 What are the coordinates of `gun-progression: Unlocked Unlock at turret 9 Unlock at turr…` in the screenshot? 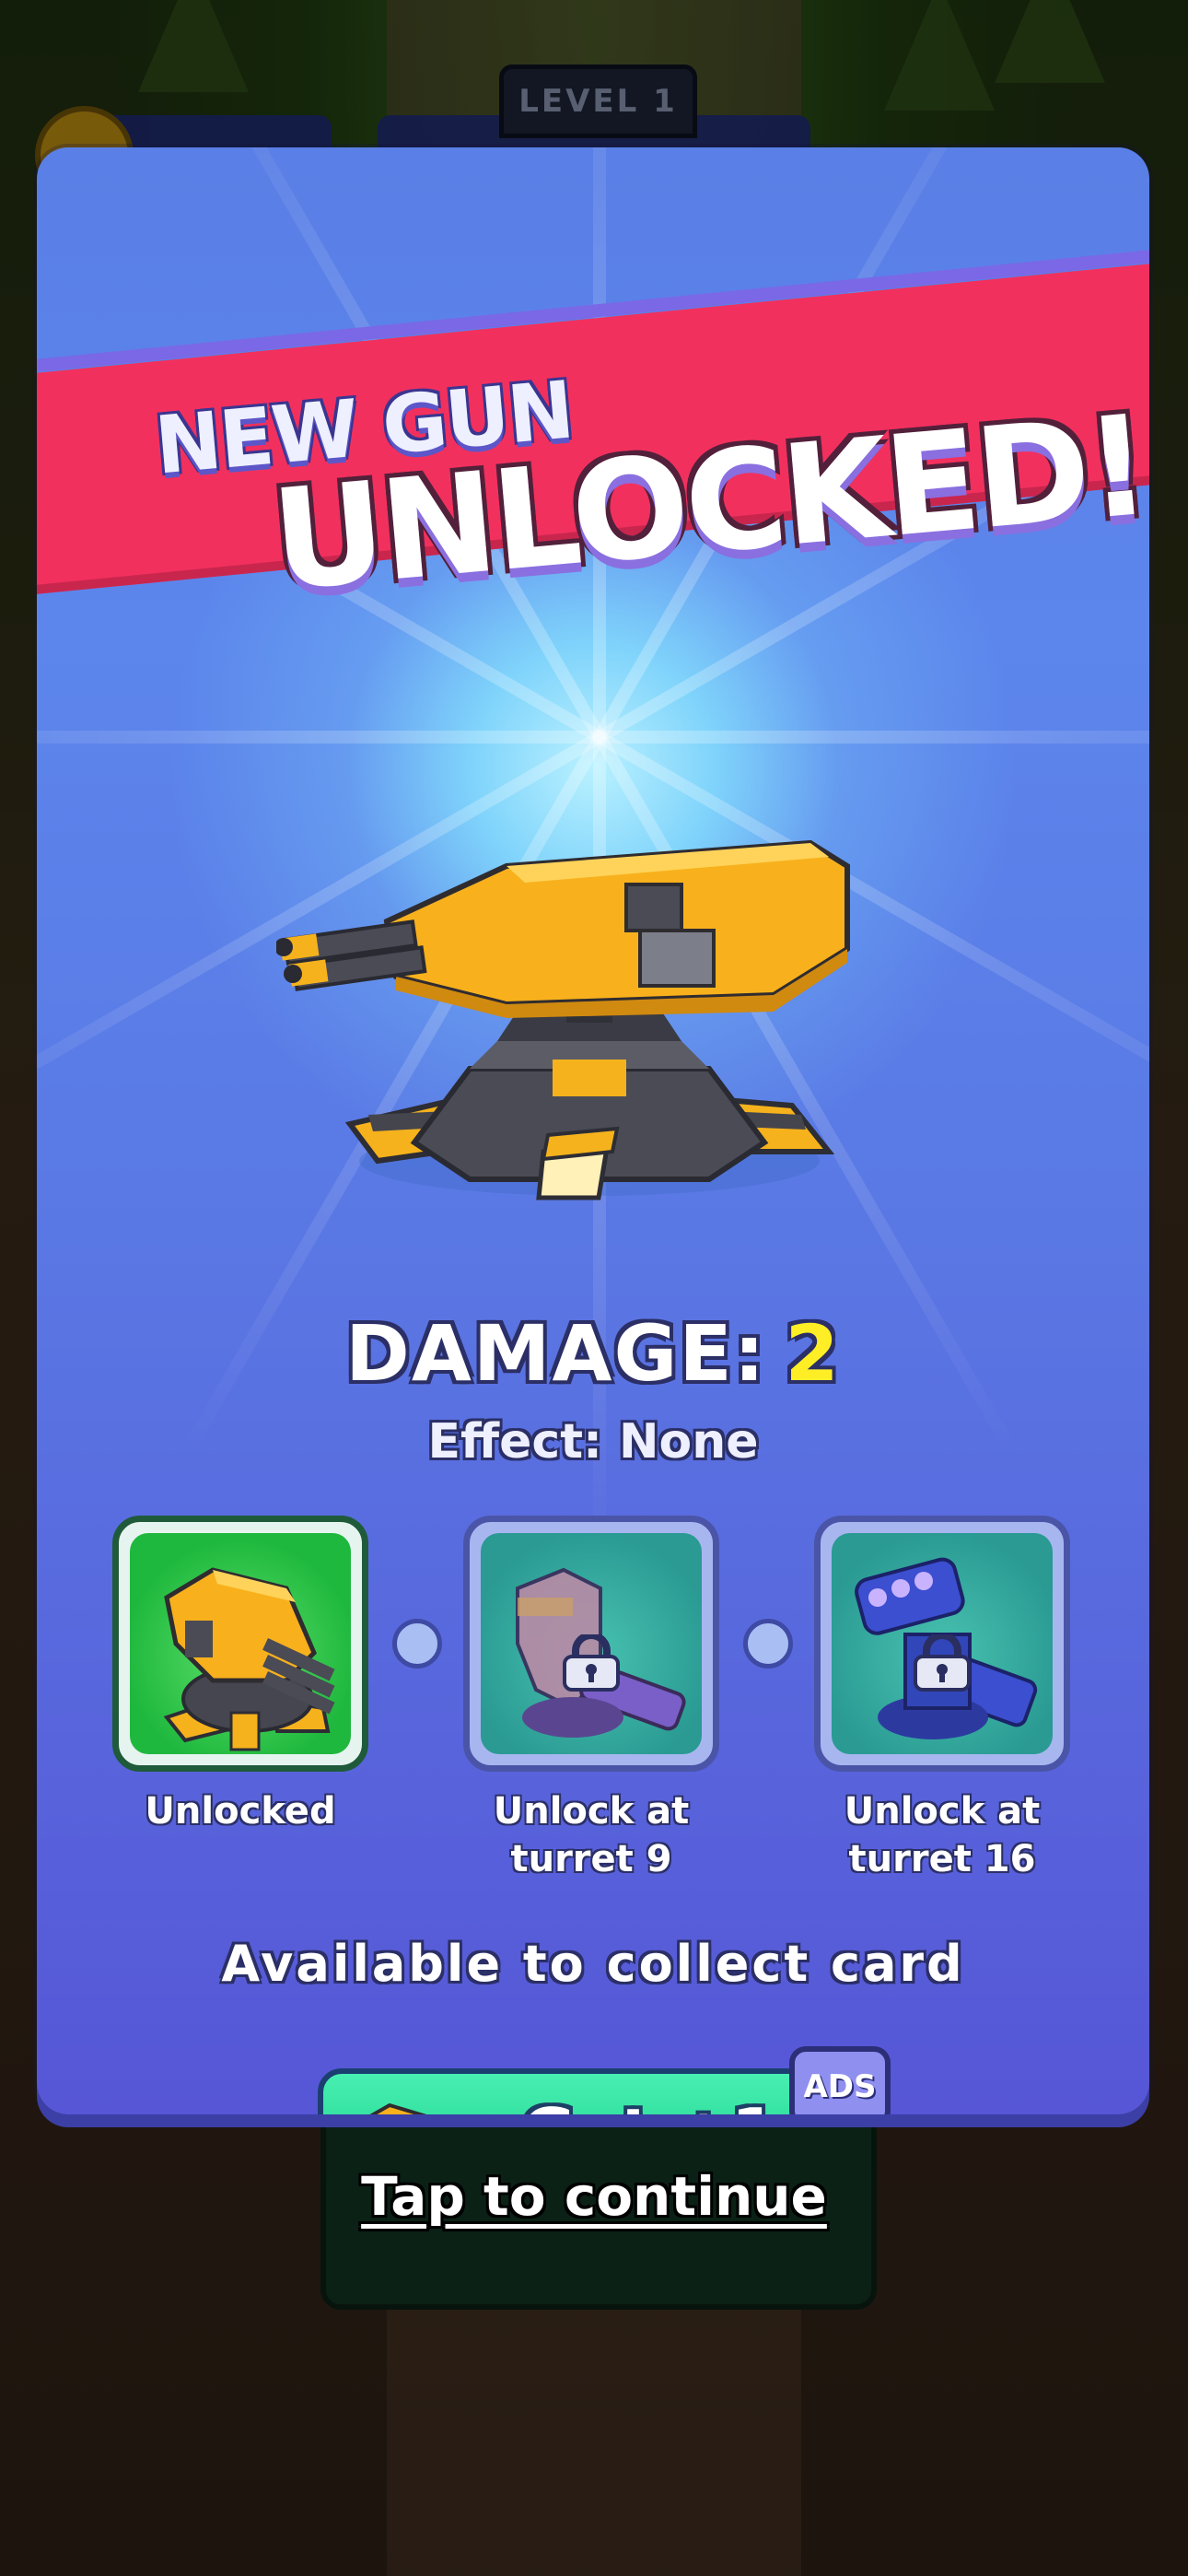 It's located at (593, 1700).